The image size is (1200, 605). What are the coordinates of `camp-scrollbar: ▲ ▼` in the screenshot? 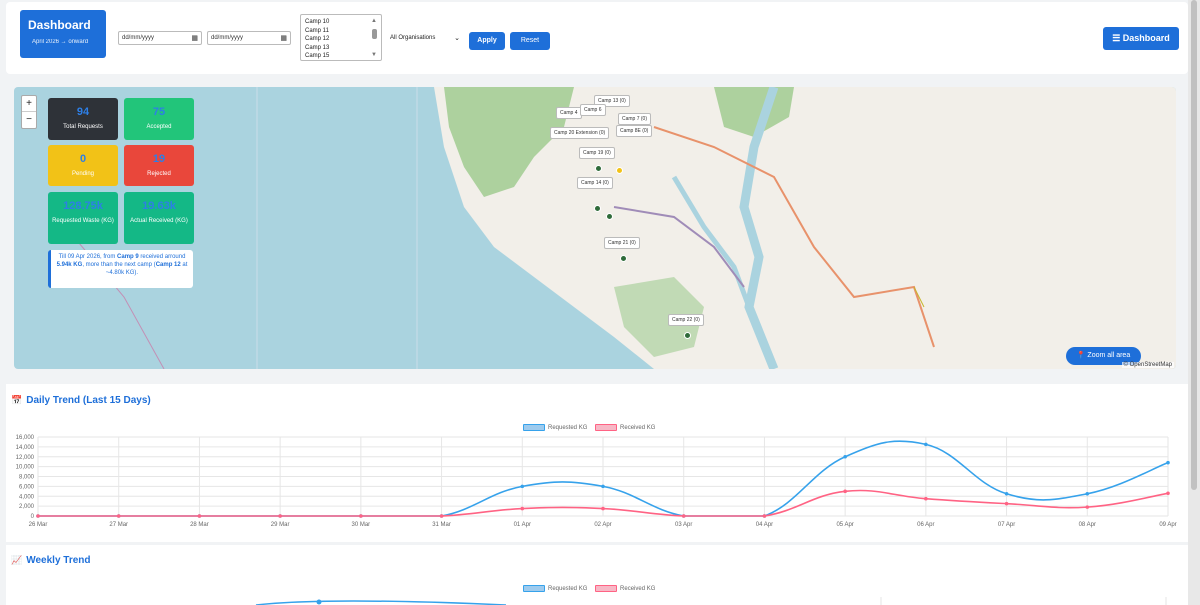 It's located at (375, 38).